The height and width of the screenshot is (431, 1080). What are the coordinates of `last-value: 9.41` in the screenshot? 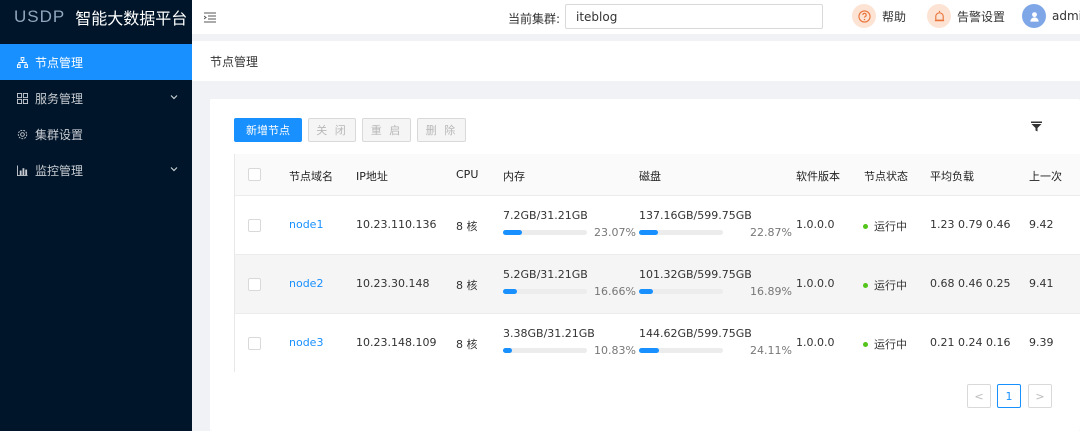 It's located at (1041, 283).